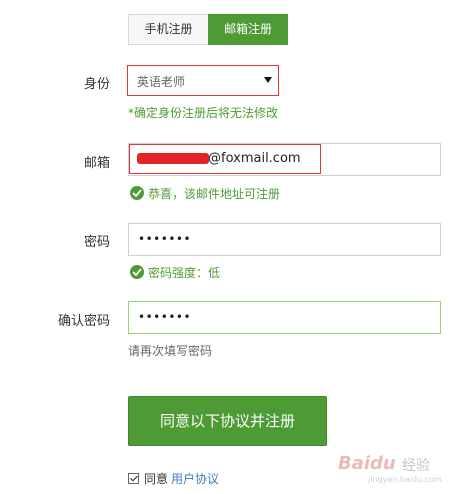  I want to click on confirm-password-mask: •••••••, so click(165, 317).